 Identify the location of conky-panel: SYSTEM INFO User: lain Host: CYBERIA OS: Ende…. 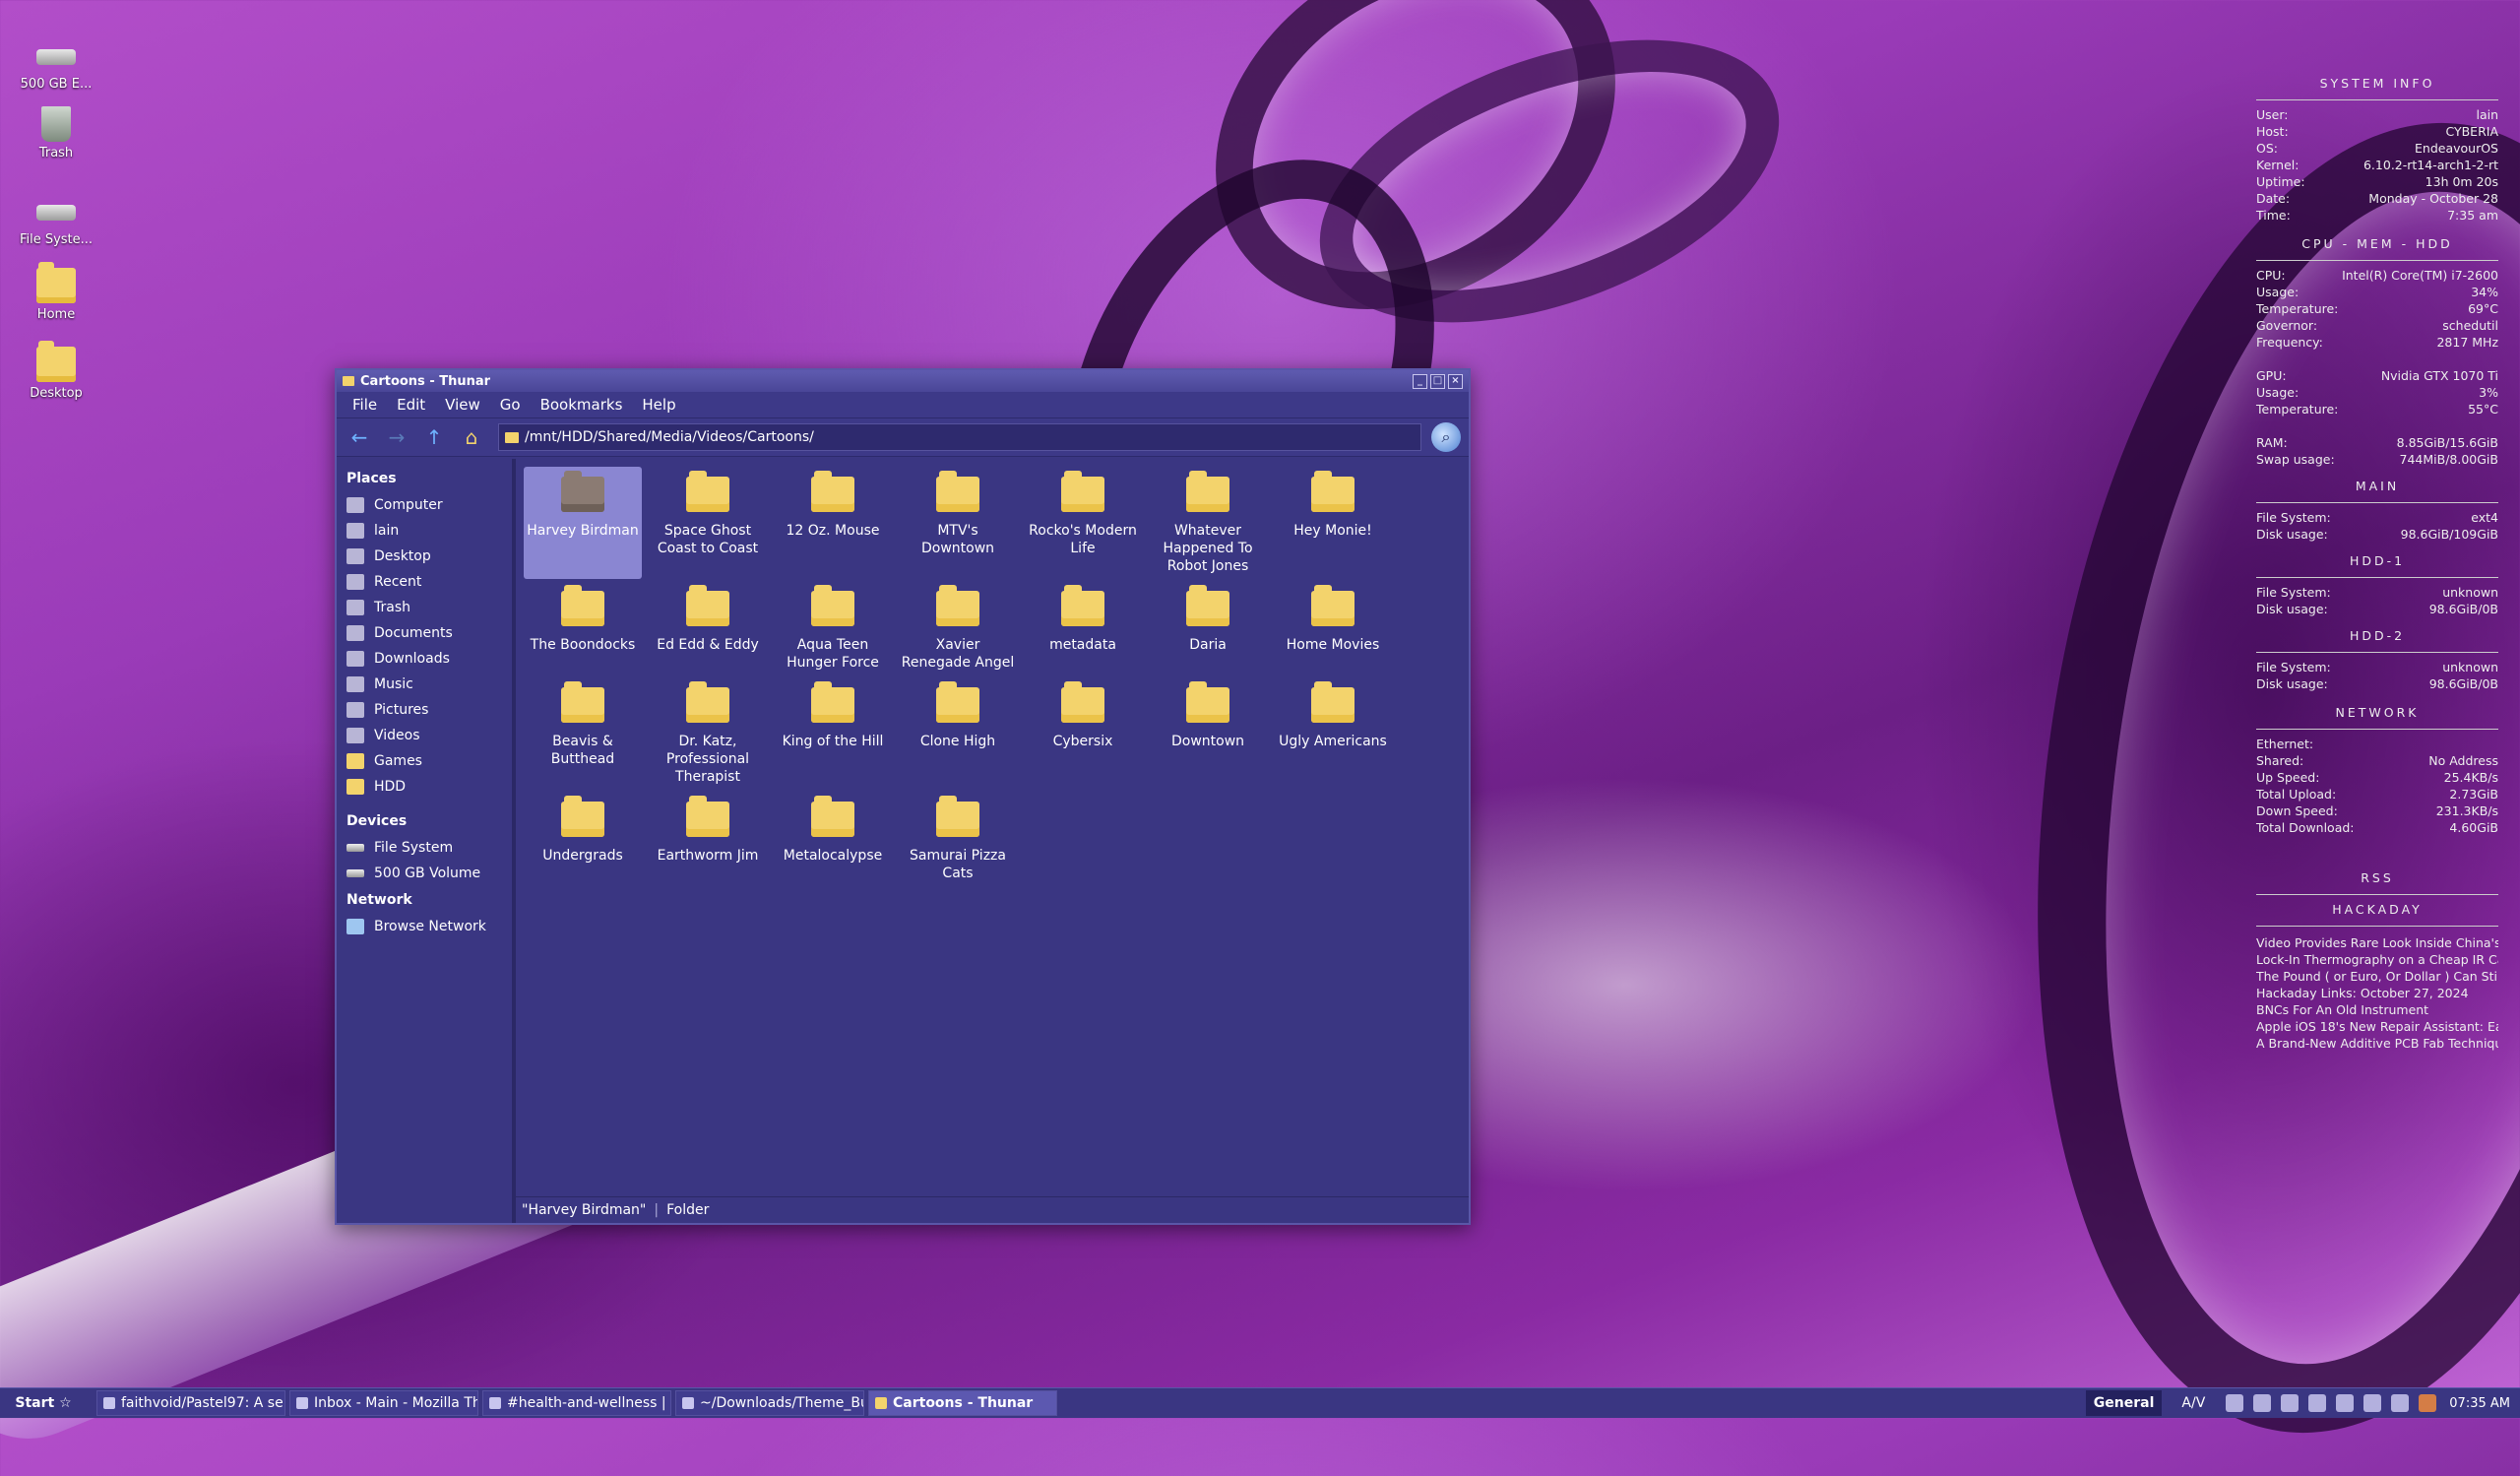
(2377, 560).